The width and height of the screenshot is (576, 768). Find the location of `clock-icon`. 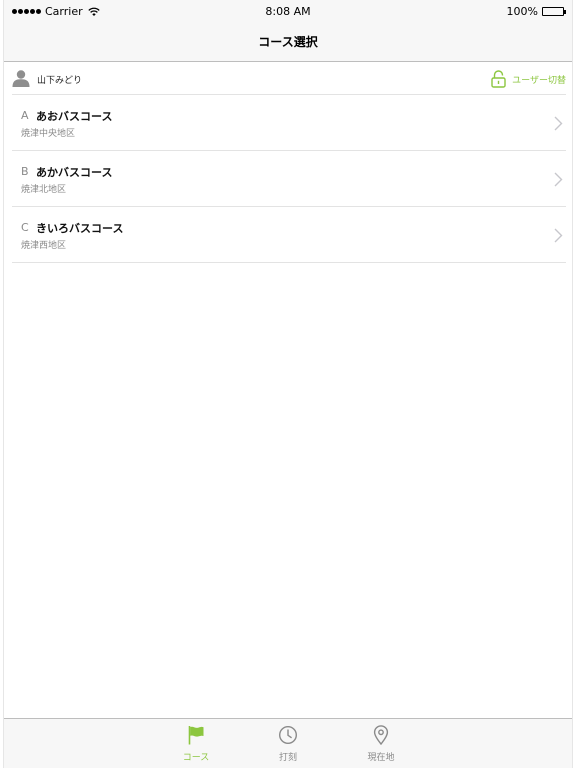

clock-icon is located at coordinates (288, 735).